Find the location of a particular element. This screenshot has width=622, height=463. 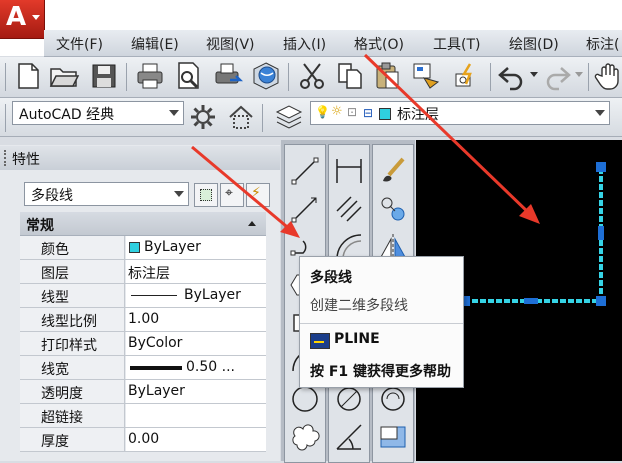

quick-select-icon: ⚡ is located at coordinates (256, 193).